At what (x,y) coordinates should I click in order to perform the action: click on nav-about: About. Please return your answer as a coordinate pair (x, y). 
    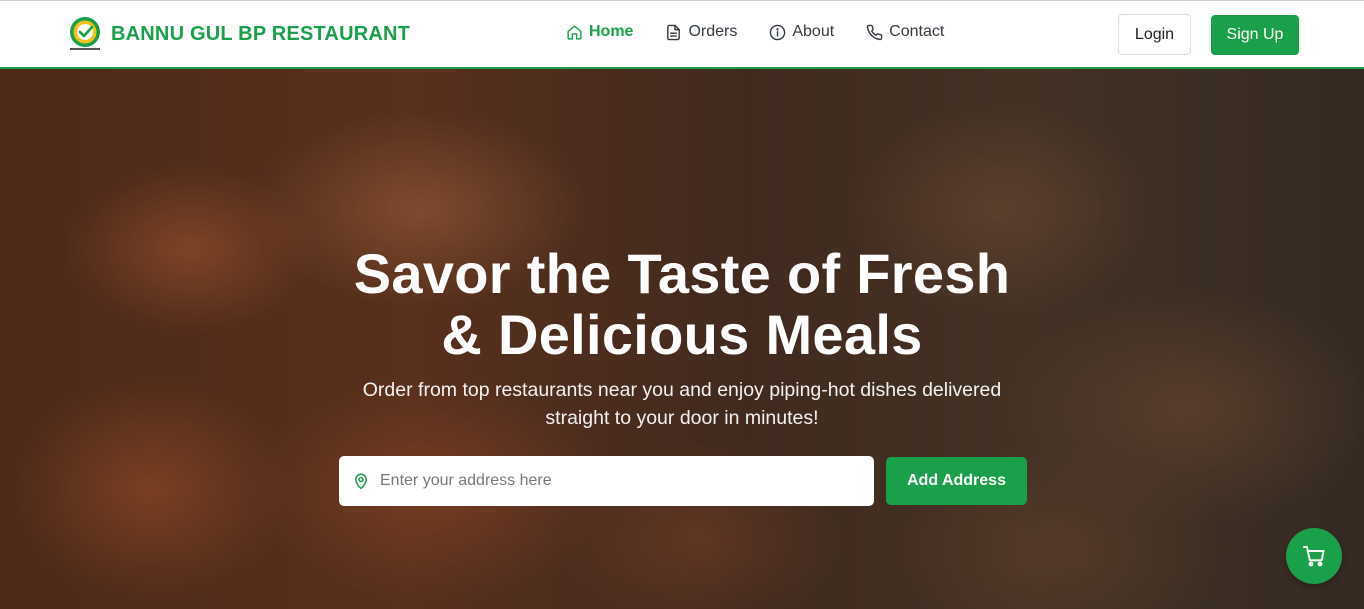
    Looking at the image, I should click on (801, 32).